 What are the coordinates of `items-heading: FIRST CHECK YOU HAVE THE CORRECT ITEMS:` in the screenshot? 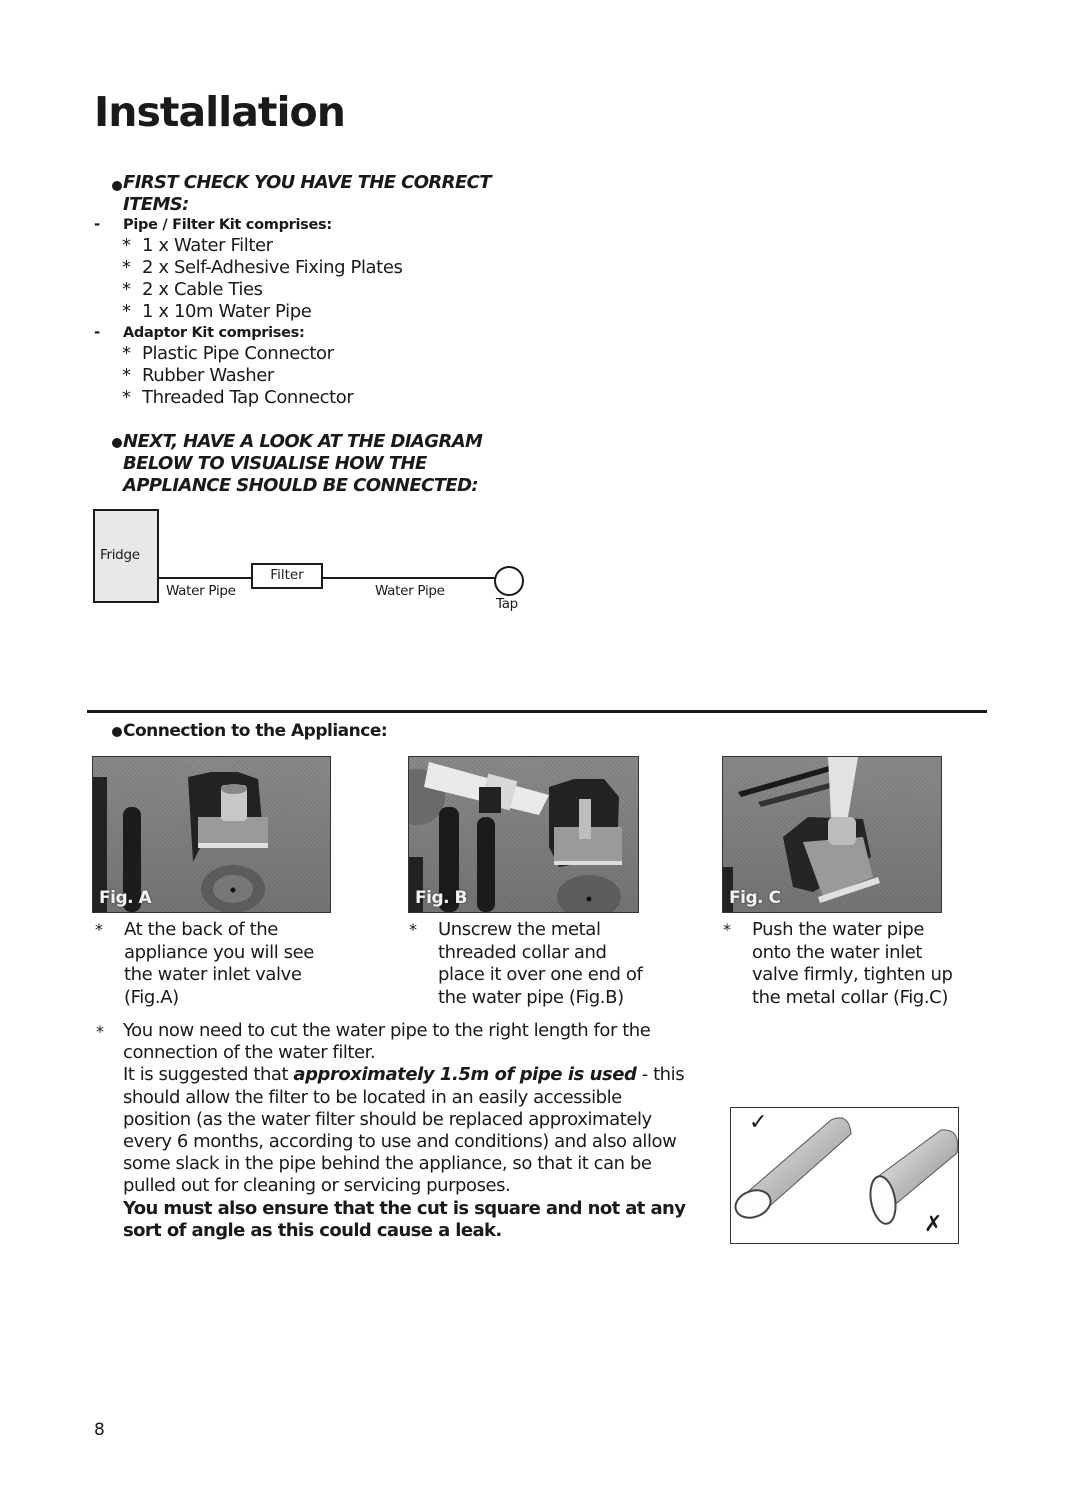 It's located at (307, 193).